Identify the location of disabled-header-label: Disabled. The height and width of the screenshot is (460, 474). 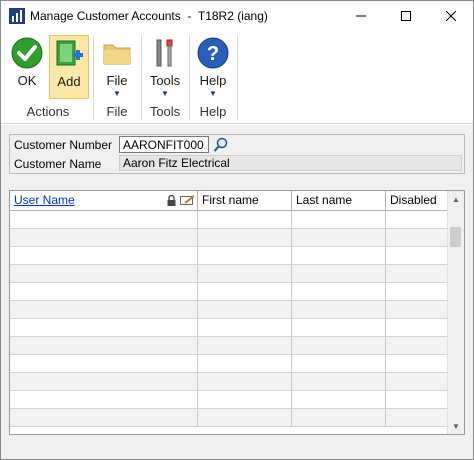
(413, 200).